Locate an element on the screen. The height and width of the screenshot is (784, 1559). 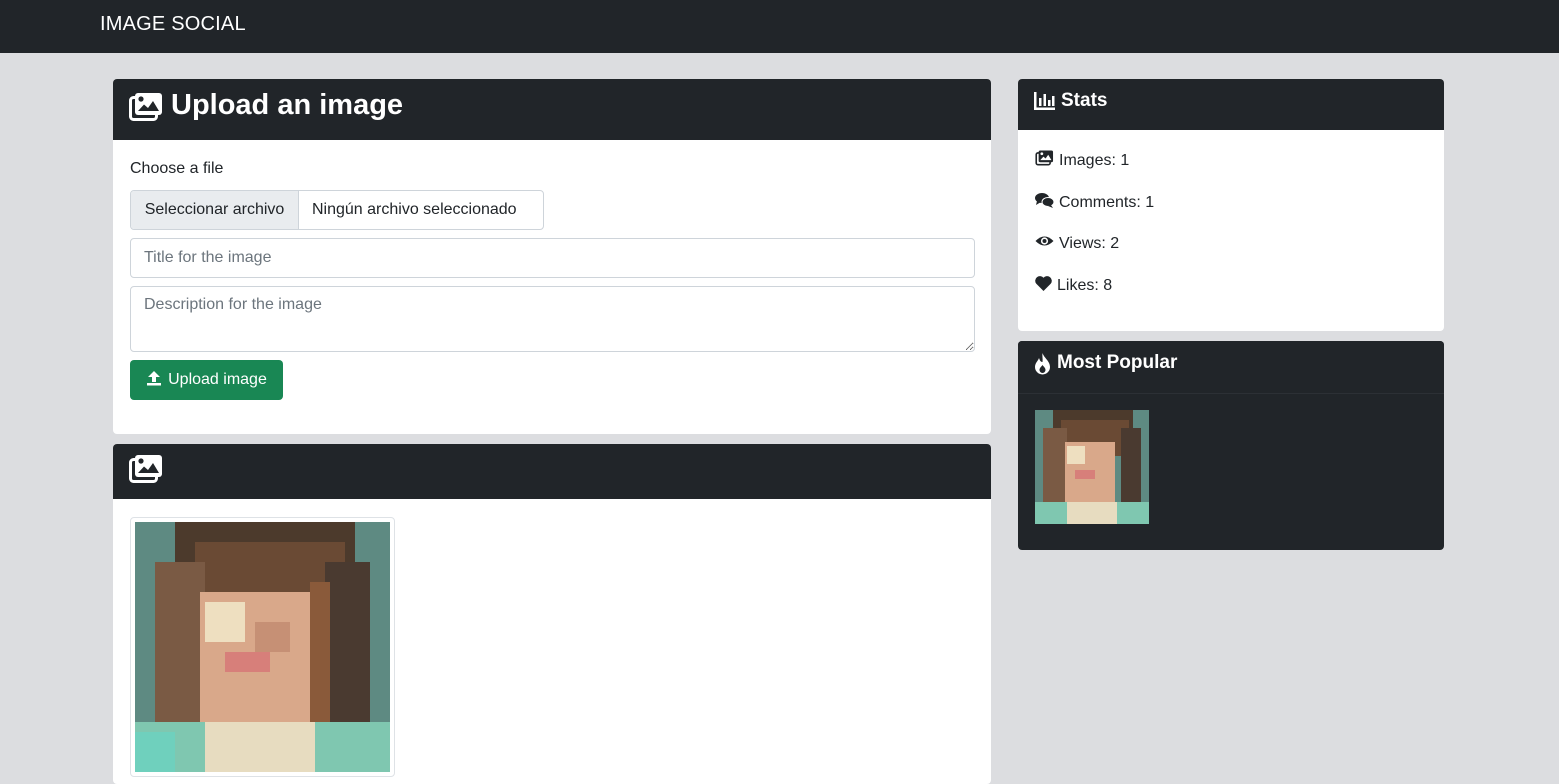
gallery-image-thumbnail is located at coordinates (262, 647).